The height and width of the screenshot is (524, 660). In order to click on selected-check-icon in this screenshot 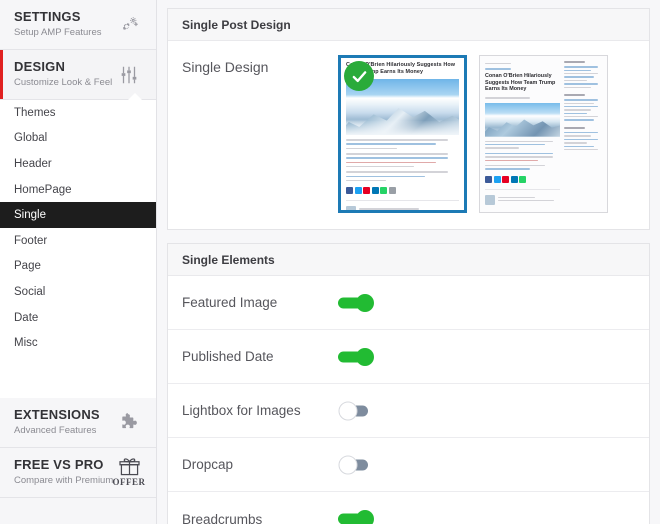, I will do `click(359, 76)`.